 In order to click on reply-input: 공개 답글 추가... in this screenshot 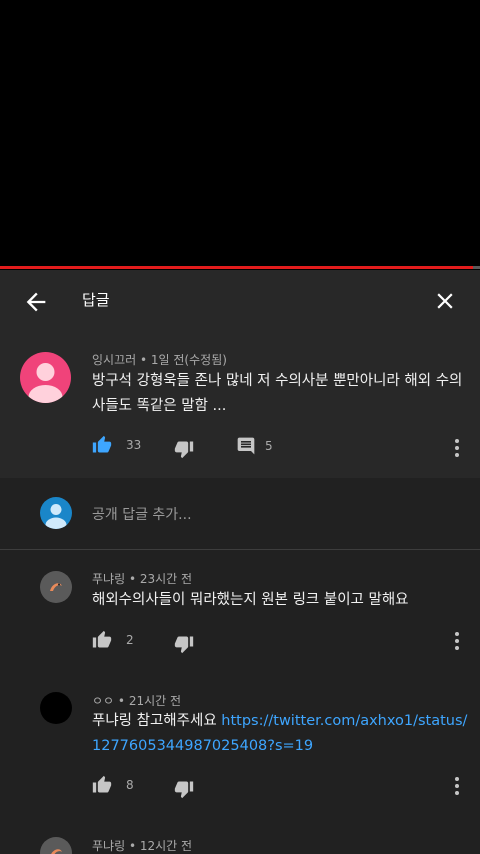, I will do `click(142, 514)`.